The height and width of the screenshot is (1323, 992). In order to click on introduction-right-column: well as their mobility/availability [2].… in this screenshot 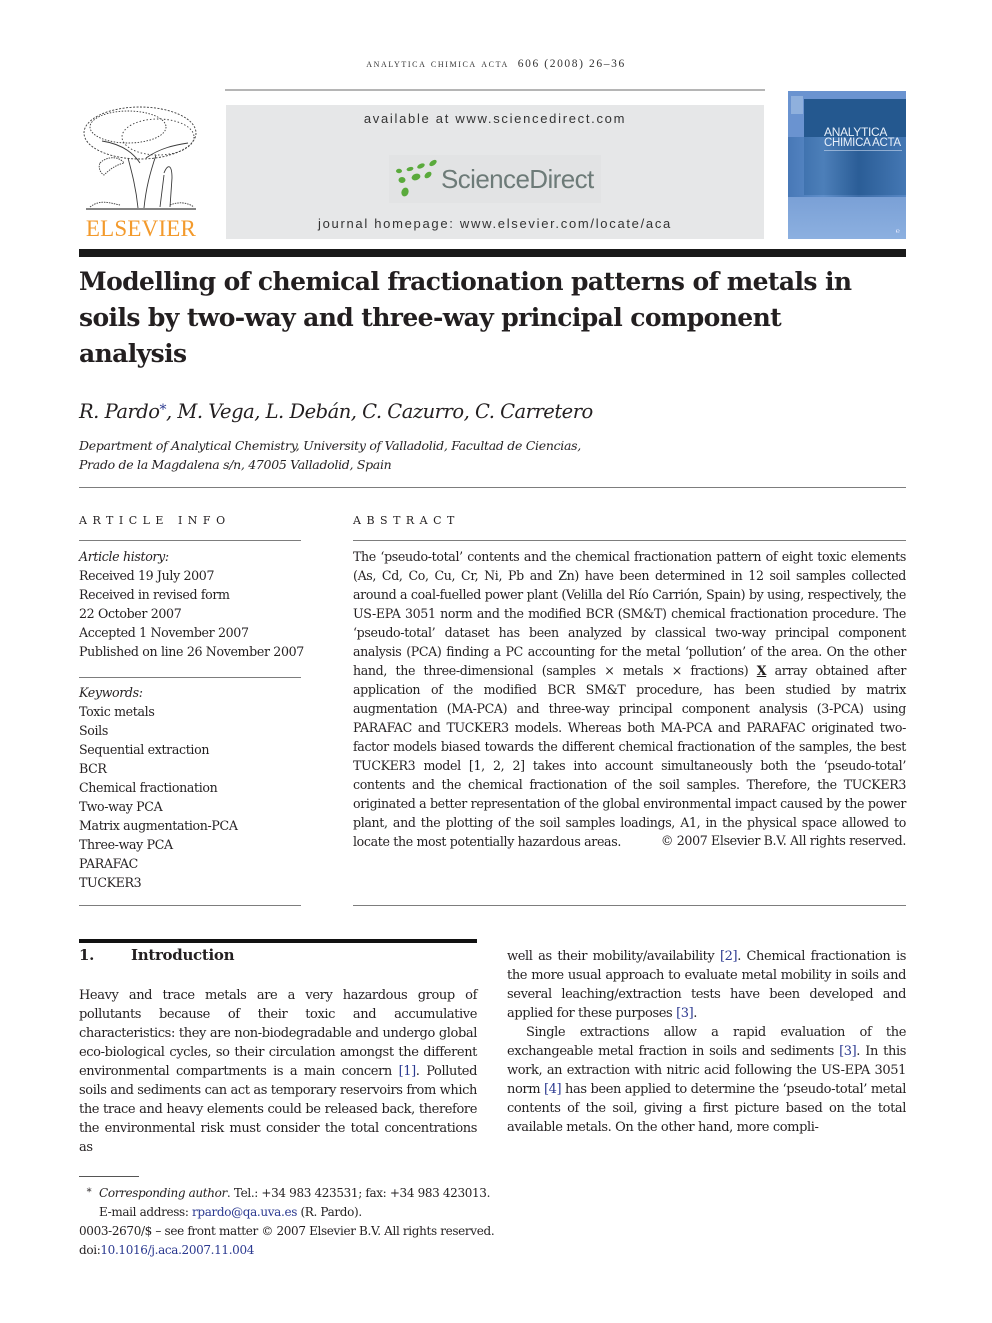, I will do `click(706, 1042)`.